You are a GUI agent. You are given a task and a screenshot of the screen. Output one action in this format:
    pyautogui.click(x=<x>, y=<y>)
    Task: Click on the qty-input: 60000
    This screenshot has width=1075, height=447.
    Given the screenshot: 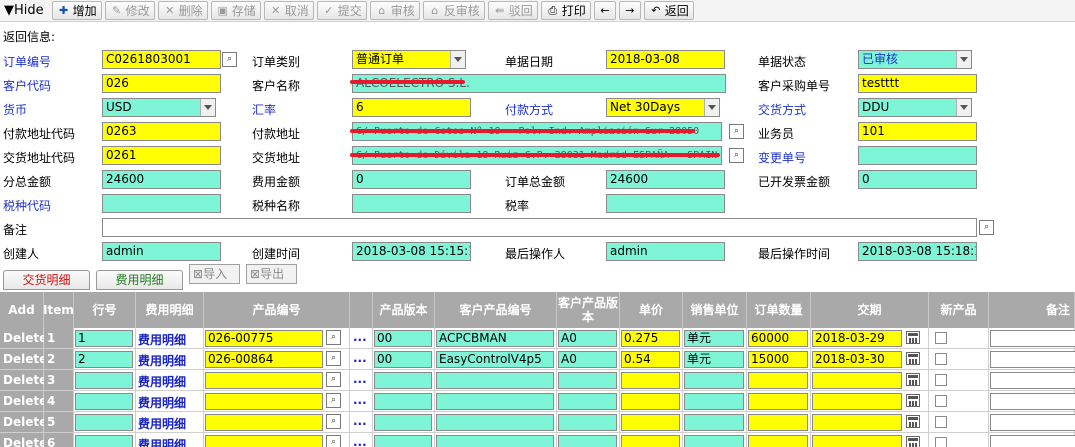 What is the action you would take?
    pyautogui.click(x=778, y=338)
    